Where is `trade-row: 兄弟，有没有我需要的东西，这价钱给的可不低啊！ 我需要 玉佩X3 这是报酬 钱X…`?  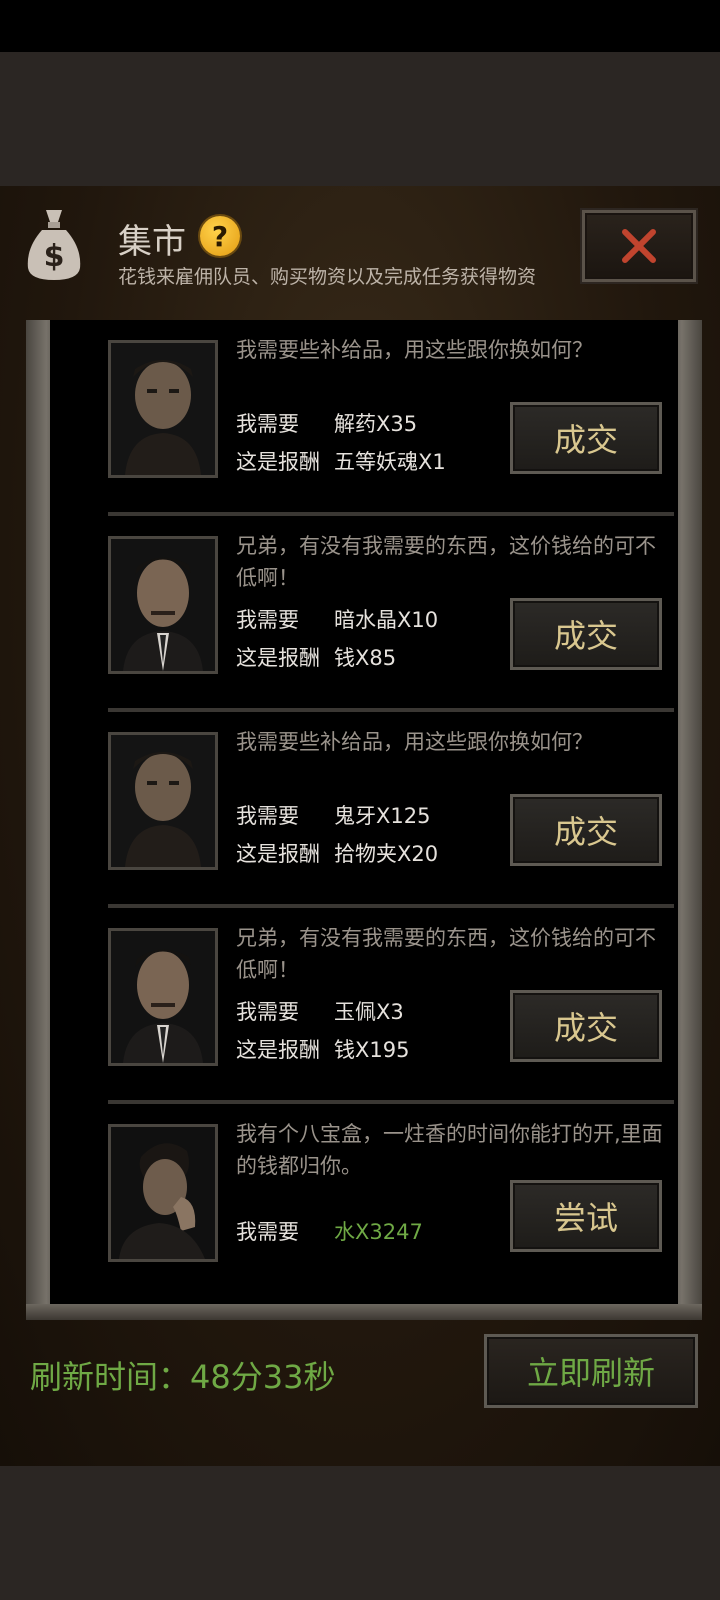
trade-row: 兄弟，有没有我需要的东西，这价钱给的可不低啊！ 我需要 玉佩X3 这是报酬 钱X… is located at coordinates (393, 1006).